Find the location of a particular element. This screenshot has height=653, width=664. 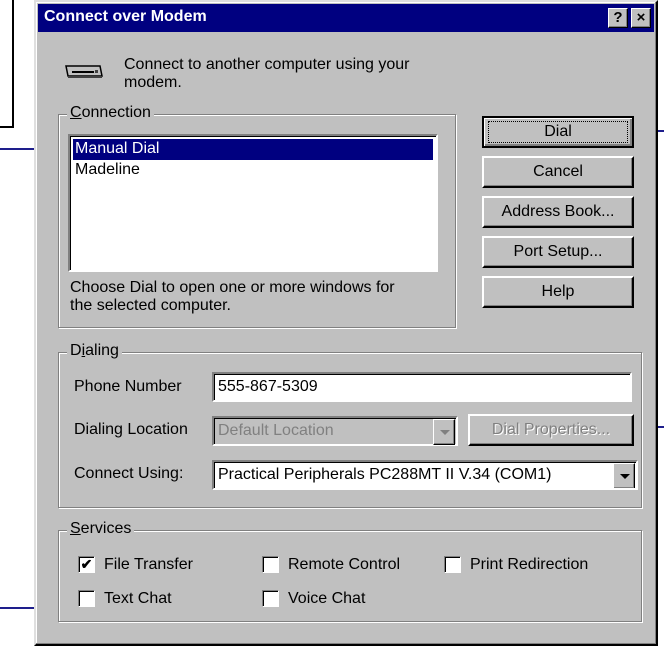

list-item-manual-dial: Manual Dial is located at coordinates (253, 149).